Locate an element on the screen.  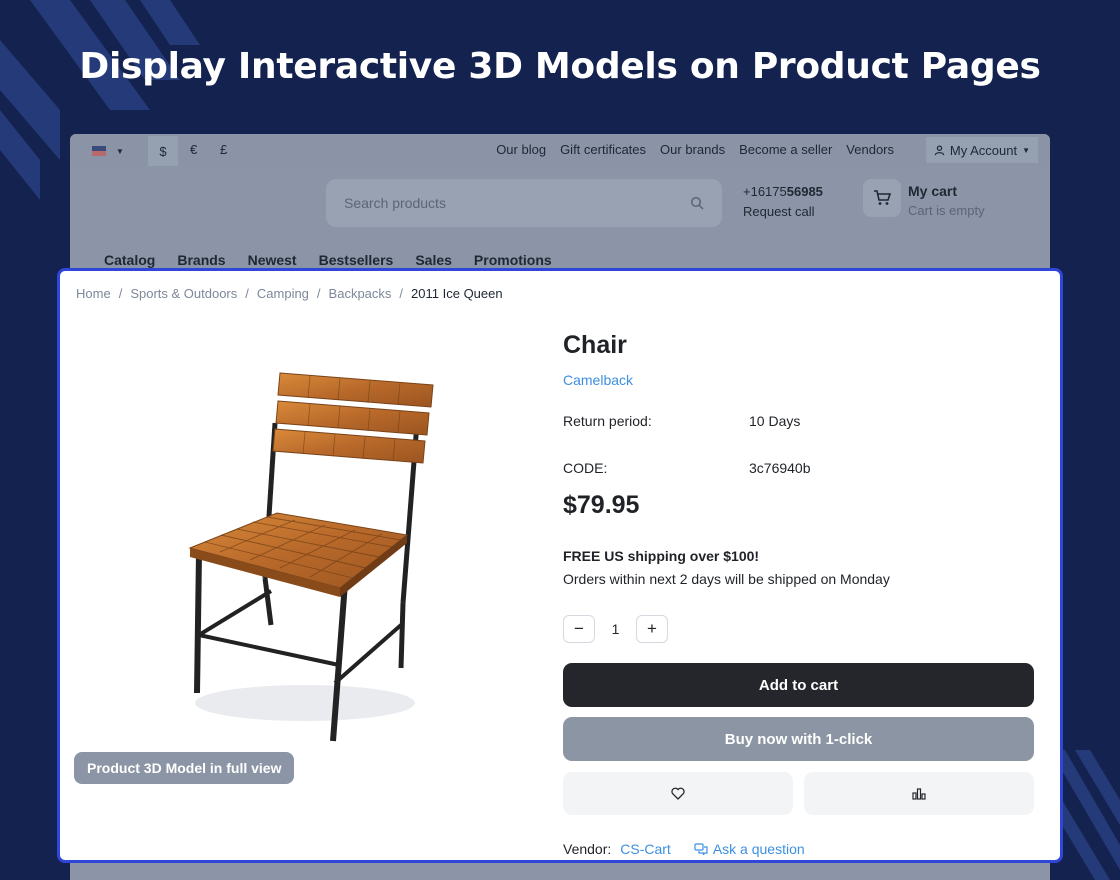
view-3d-button: Product 3D Model in full view is located at coordinates (184, 768).